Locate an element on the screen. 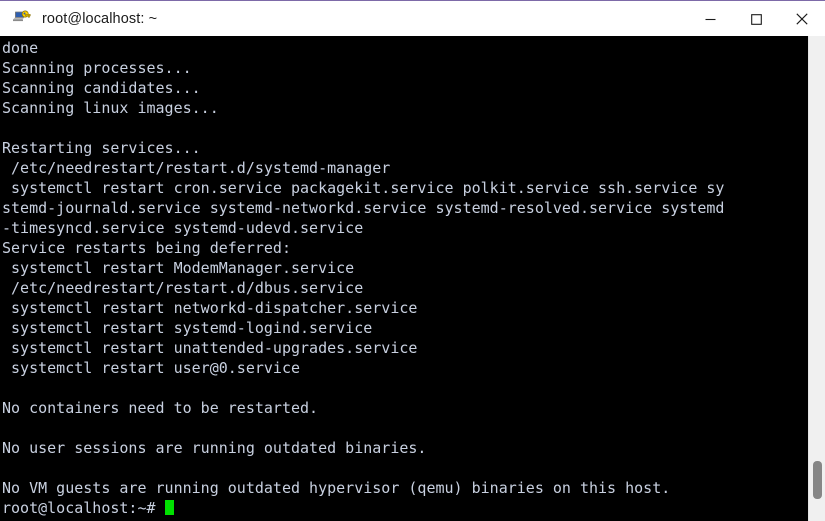 This screenshot has width=825, height=521. shell-prompt: root@localhost:~# is located at coordinates (83, 508).